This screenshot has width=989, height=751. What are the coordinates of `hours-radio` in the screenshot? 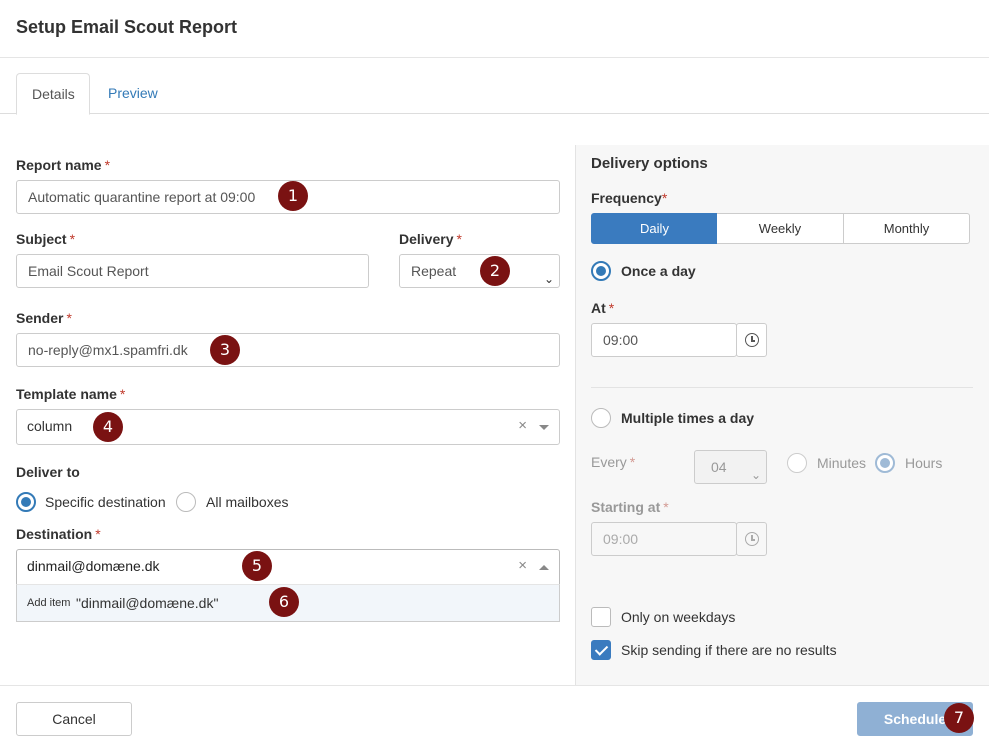 It's located at (885, 463).